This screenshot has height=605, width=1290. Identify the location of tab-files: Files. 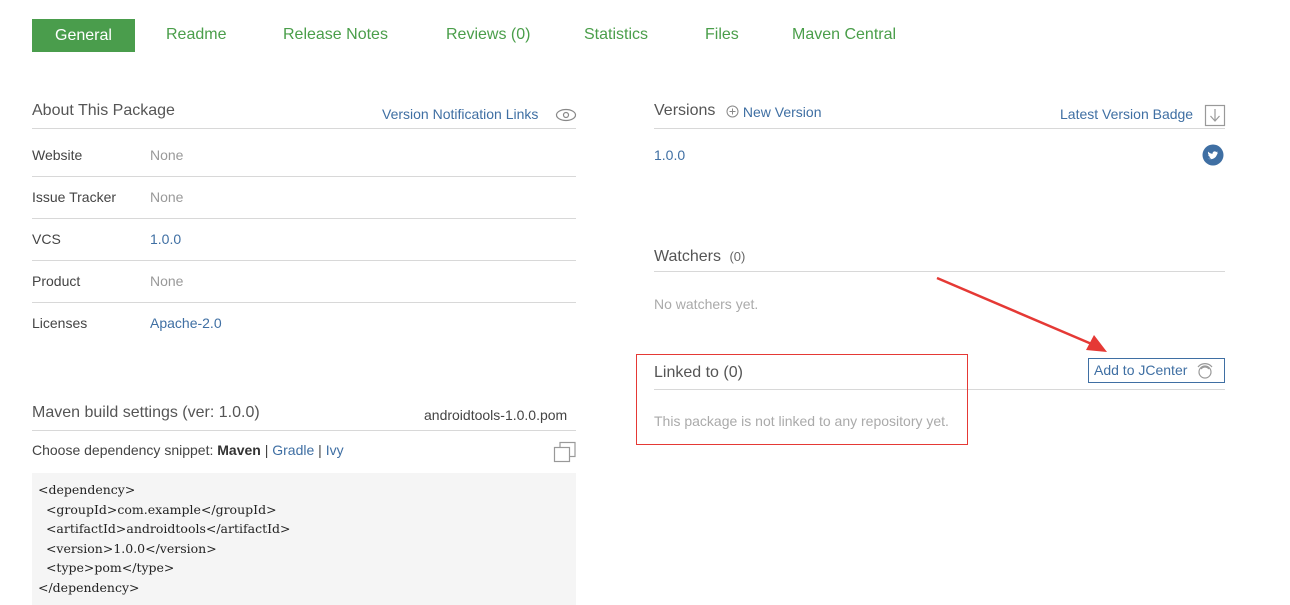
(722, 35).